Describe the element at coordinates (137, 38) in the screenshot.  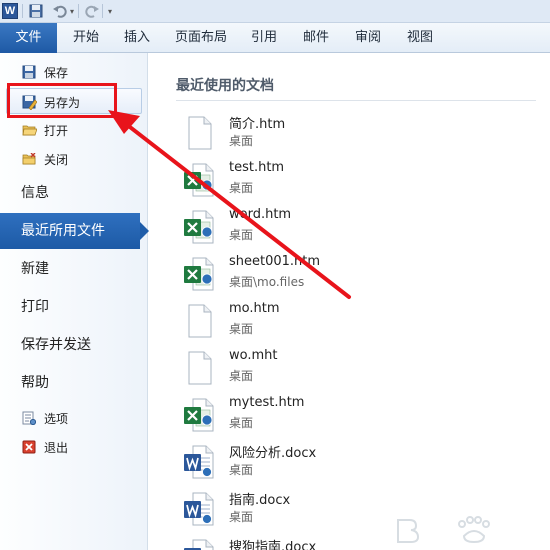
I see `tab-insert: 插入` at that location.